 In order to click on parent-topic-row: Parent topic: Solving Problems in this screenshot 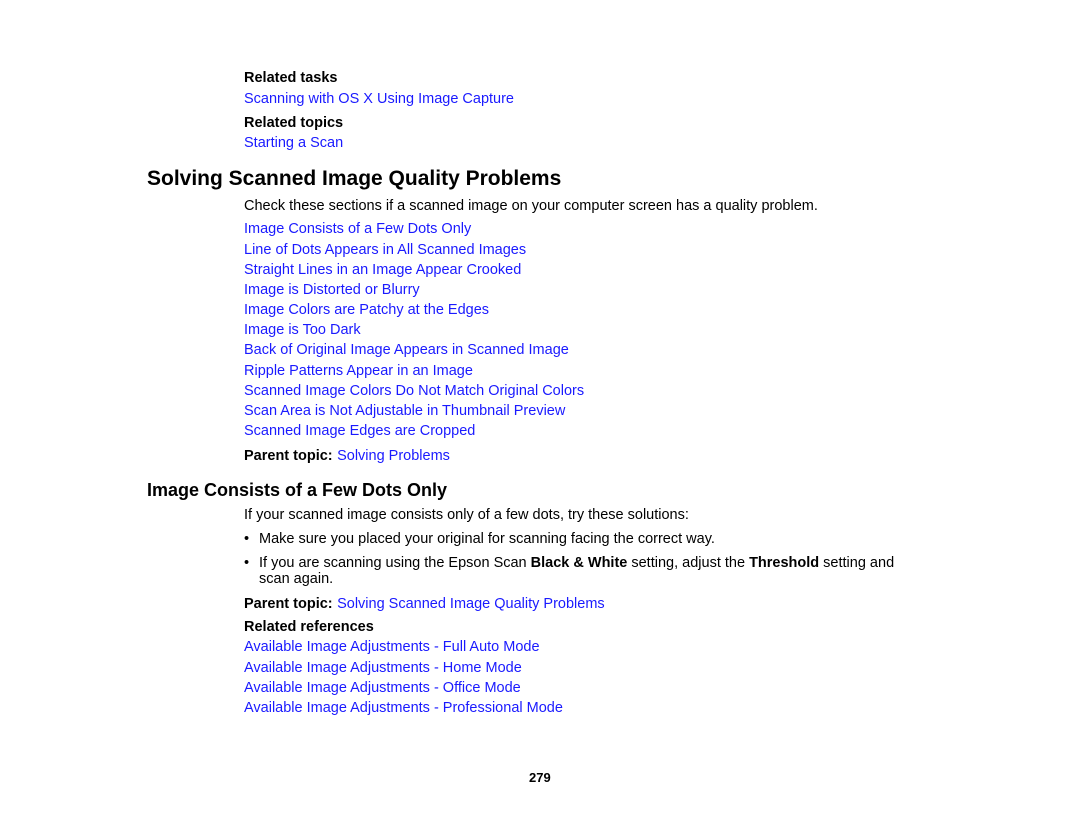, I will do `click(347, 456)`.